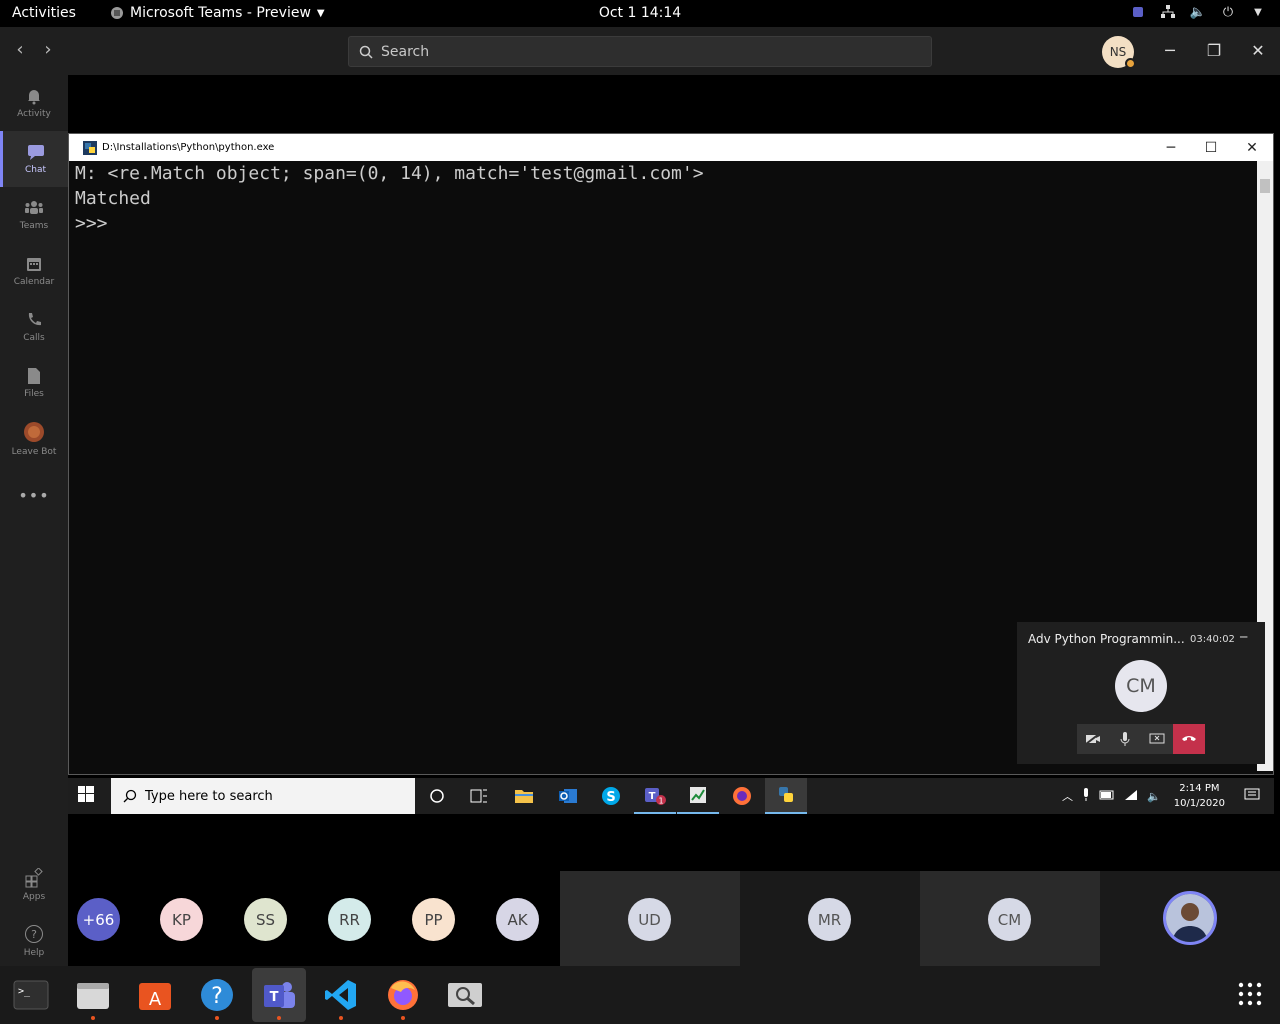 The image size is (1280, 1024). Describe the element at coordinates (1189, 739) in the screenshot. I see `hang-up-button` at that location.